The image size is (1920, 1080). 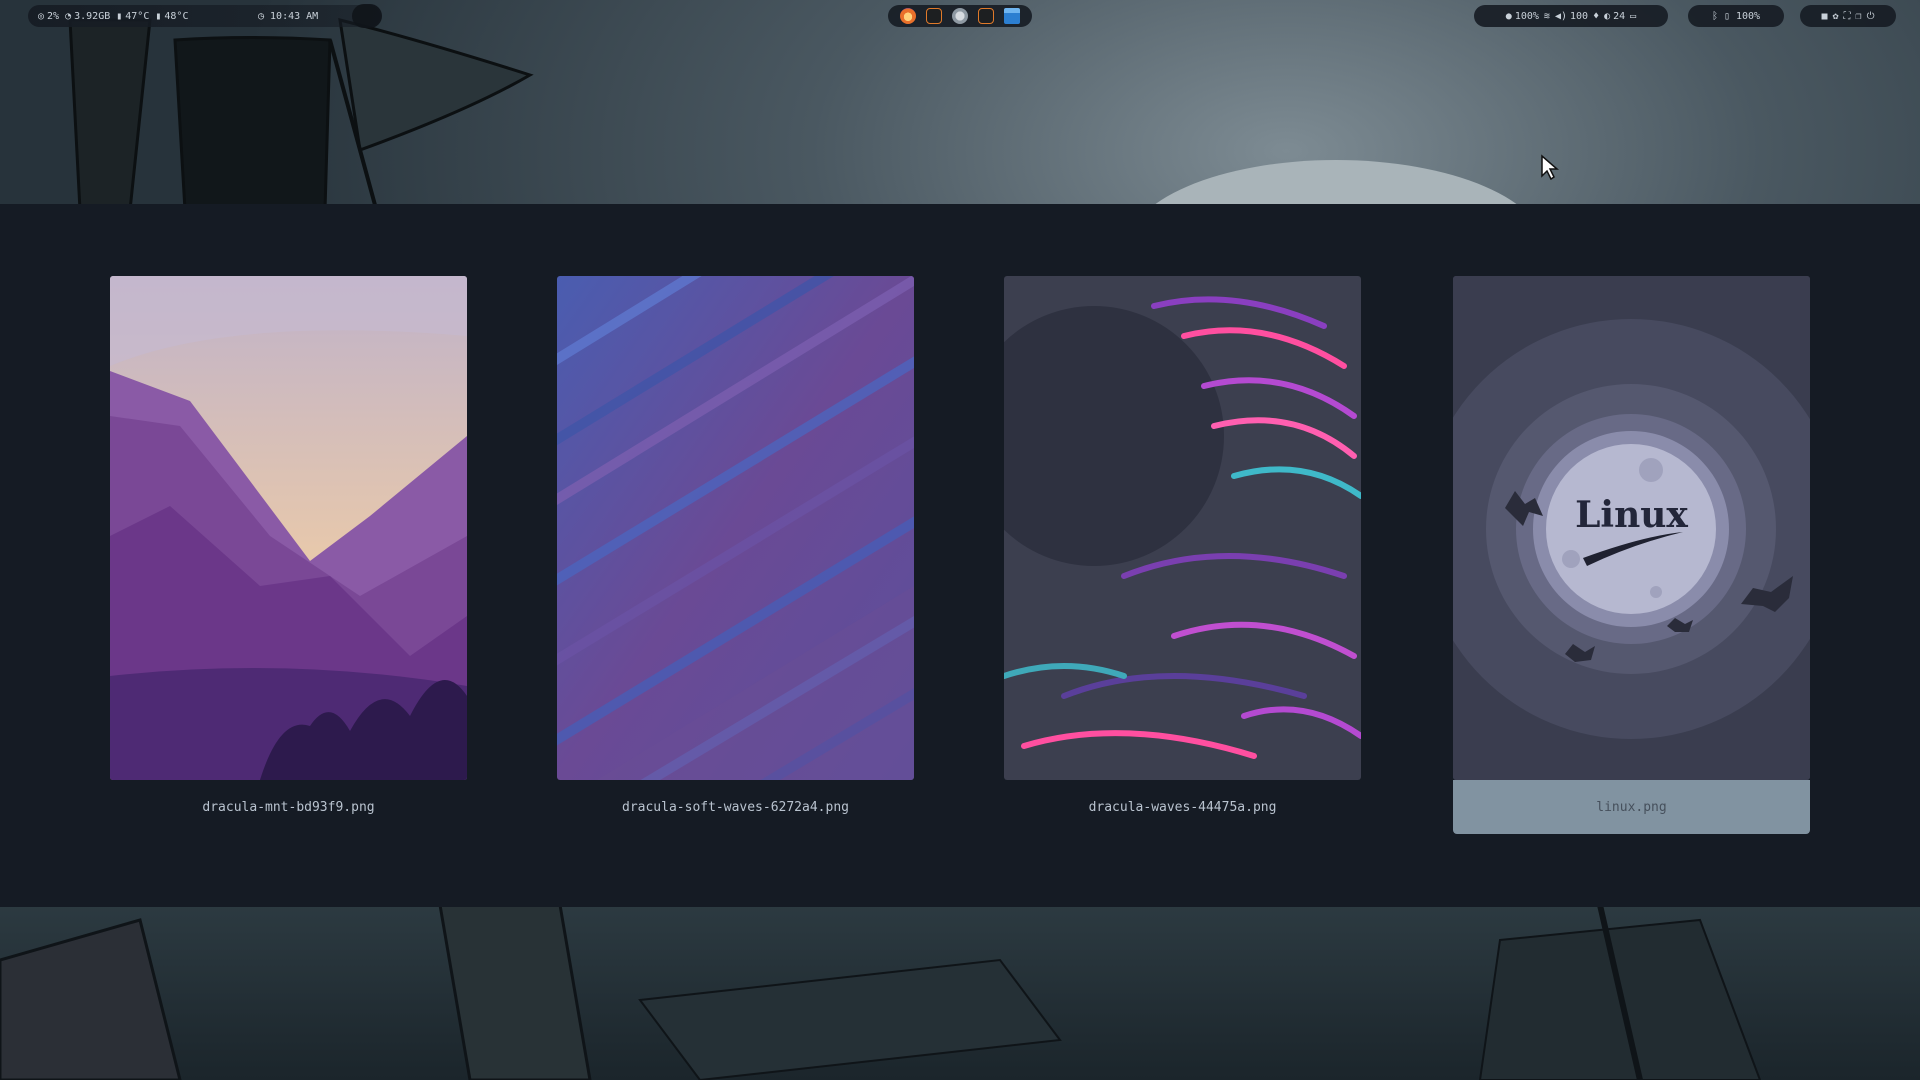 What do you see at coordinates (41, 16) in the screenshot?
I see `cpu-icon: ◎` at bounding box center [41, 16].